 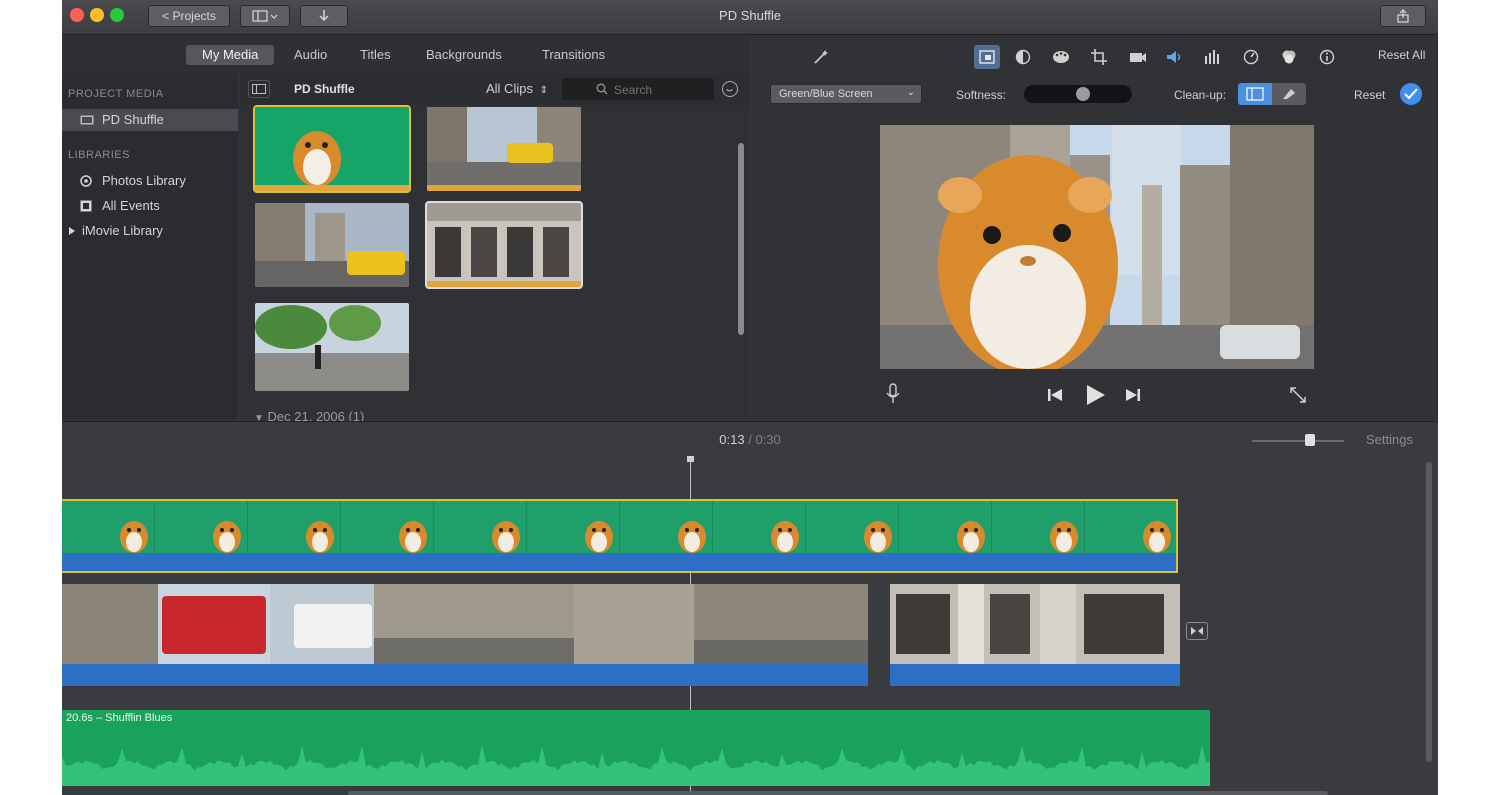 I want to click on tab-my-media: My Media, so click(x=230, y=55).